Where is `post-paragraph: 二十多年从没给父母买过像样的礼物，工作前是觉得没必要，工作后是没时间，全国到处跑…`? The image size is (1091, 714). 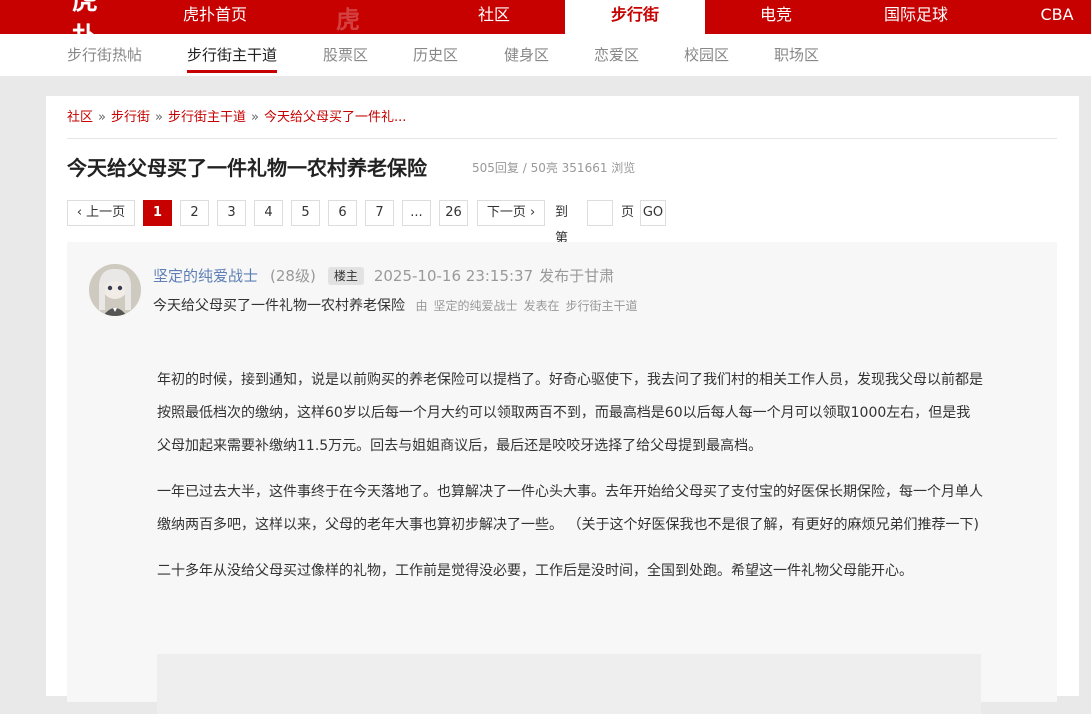
post-paragraph: 二十多年从没给父母买过像样的礼物，工作前是觉得没必要，工作后是没时间，全国到处跑… is located at coordinates (535, 571).